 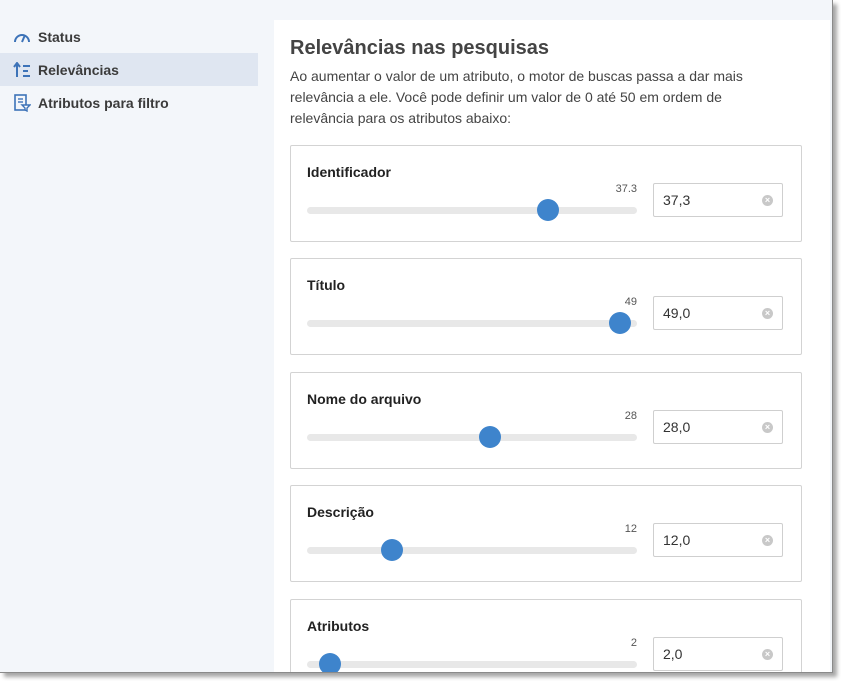 I want to click on relevance-card: Identificador 37.3 37,3 ×, so click(x=546, y=193).